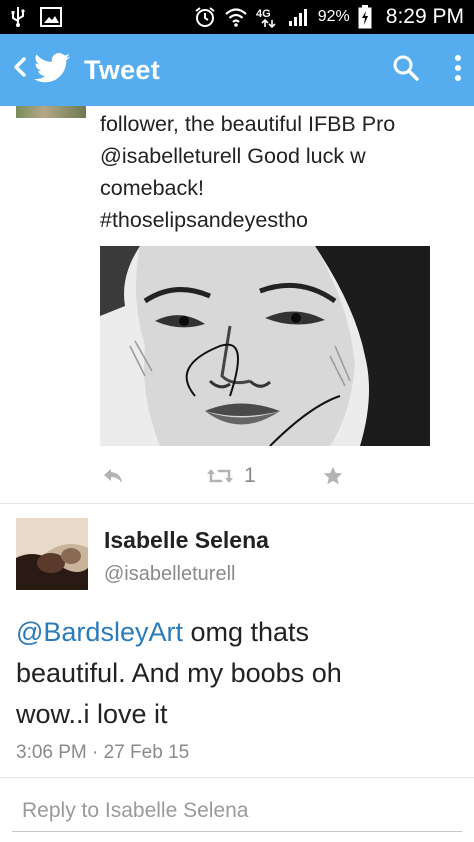  I want to click on previous-tweet-actions: 1, so click(265, 476).